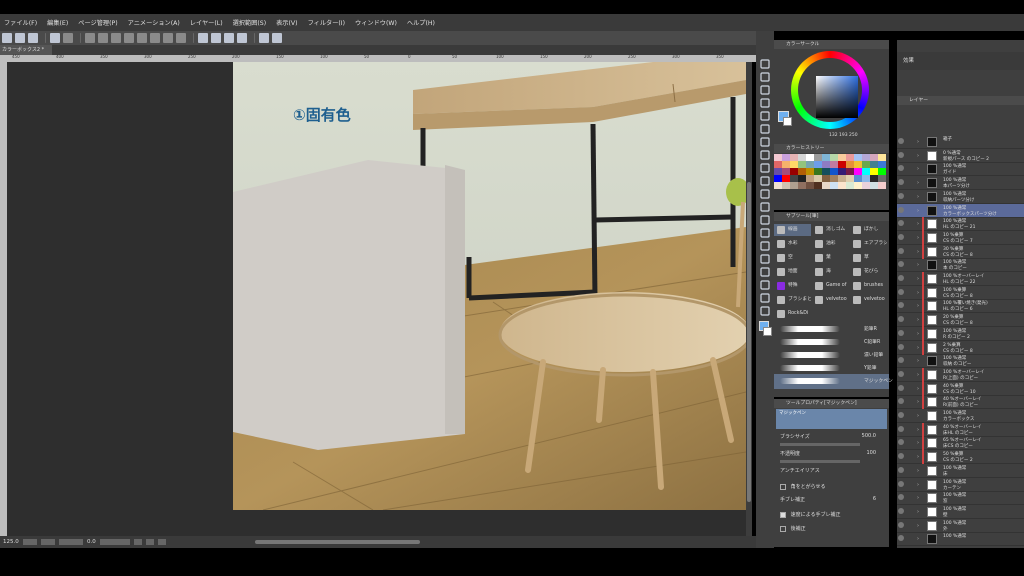 This screenshot has height=576, width=1024. What do you see at coordinates (90, 38) in the screenshot?
I see `clear-icon` at bounding box center [90, 38].